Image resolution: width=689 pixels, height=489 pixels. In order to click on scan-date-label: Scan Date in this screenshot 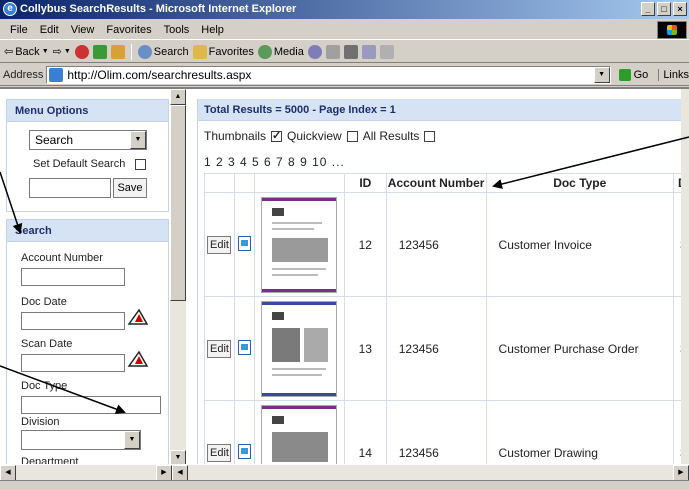, I will do `click(47, 344)`.